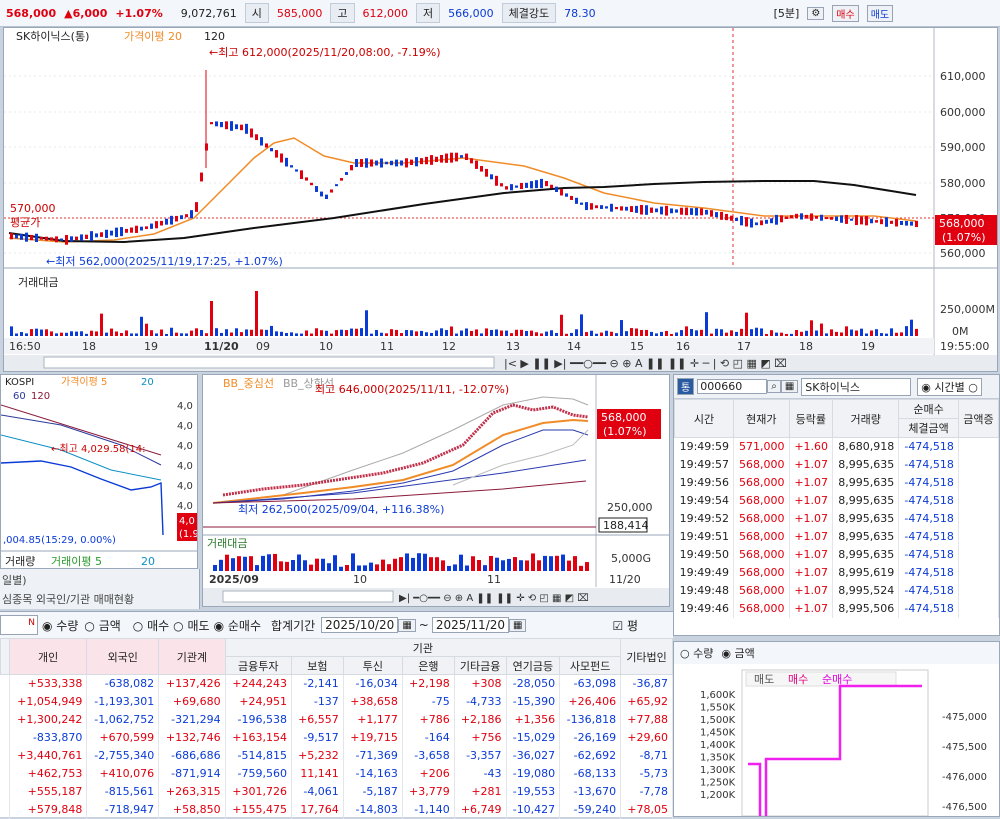  What do you see at coordinates (299, 13) in the screenshot?
I see `open-price: 585,000` at bounding box center [299, 13].